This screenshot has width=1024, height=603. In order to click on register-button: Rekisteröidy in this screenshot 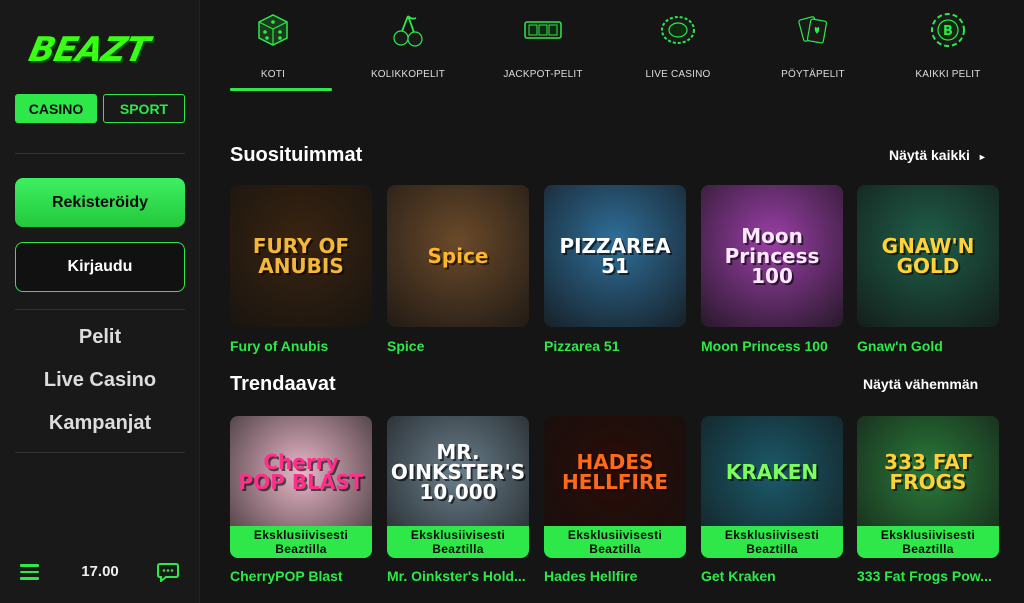, I will do `click(100, 202)`.